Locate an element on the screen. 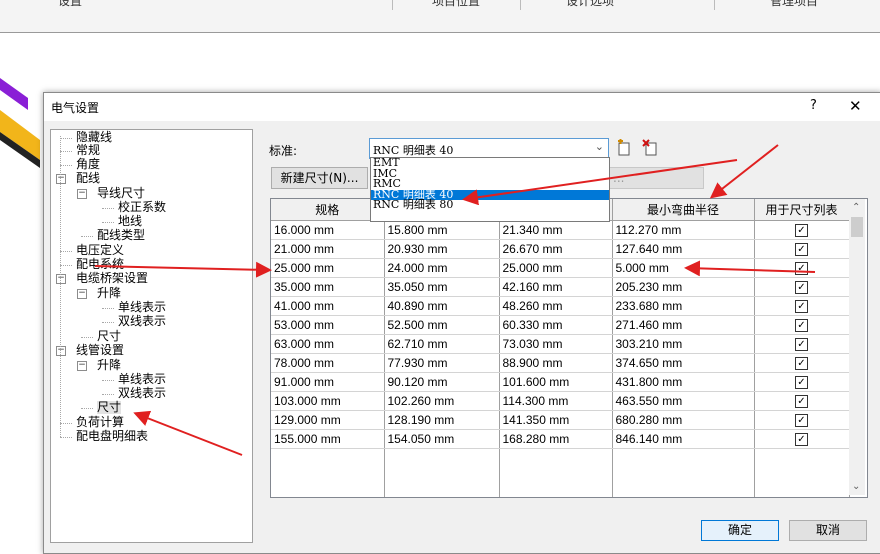  tree-item: 电缆桥架设置 is located at coordinates (112, 278).